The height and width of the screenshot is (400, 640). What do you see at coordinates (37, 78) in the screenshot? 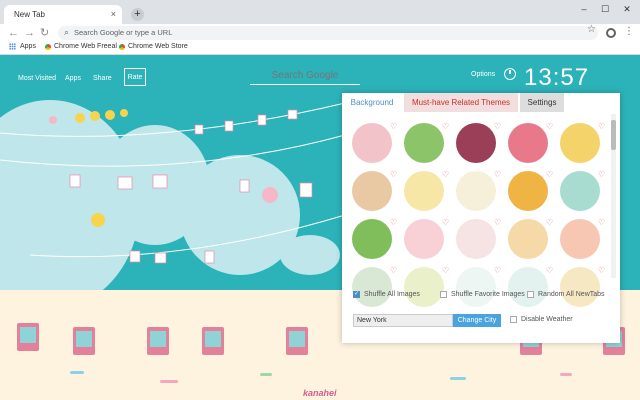
I see `most-visited-link: Most Visited` at bounding box center [37, 78].